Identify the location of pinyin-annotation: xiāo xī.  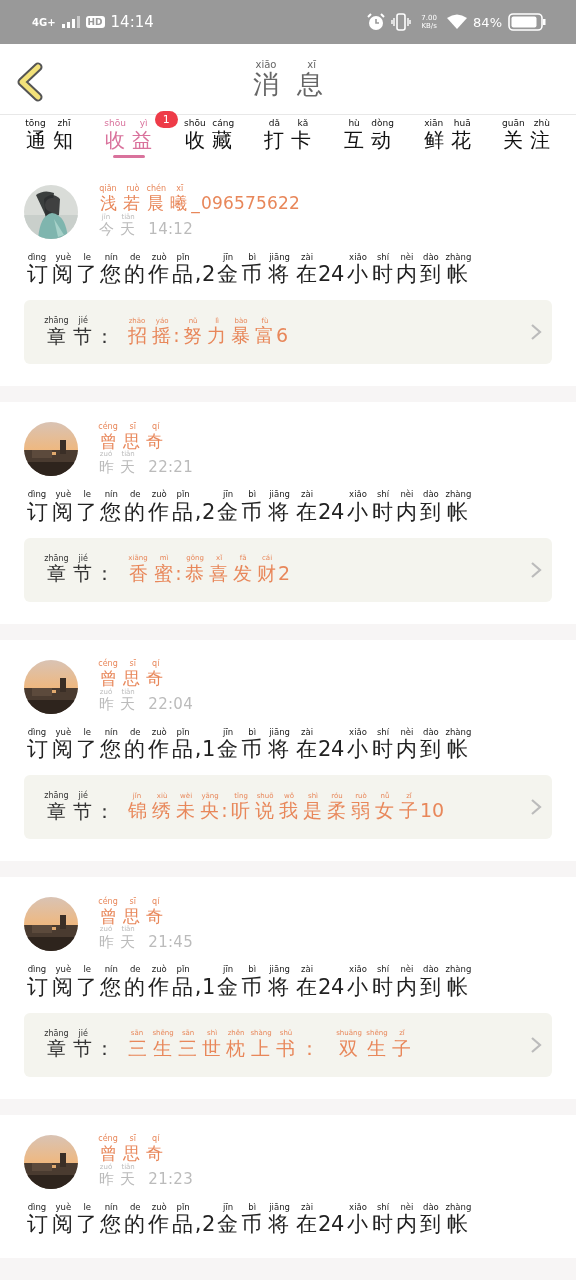
(285, 64).